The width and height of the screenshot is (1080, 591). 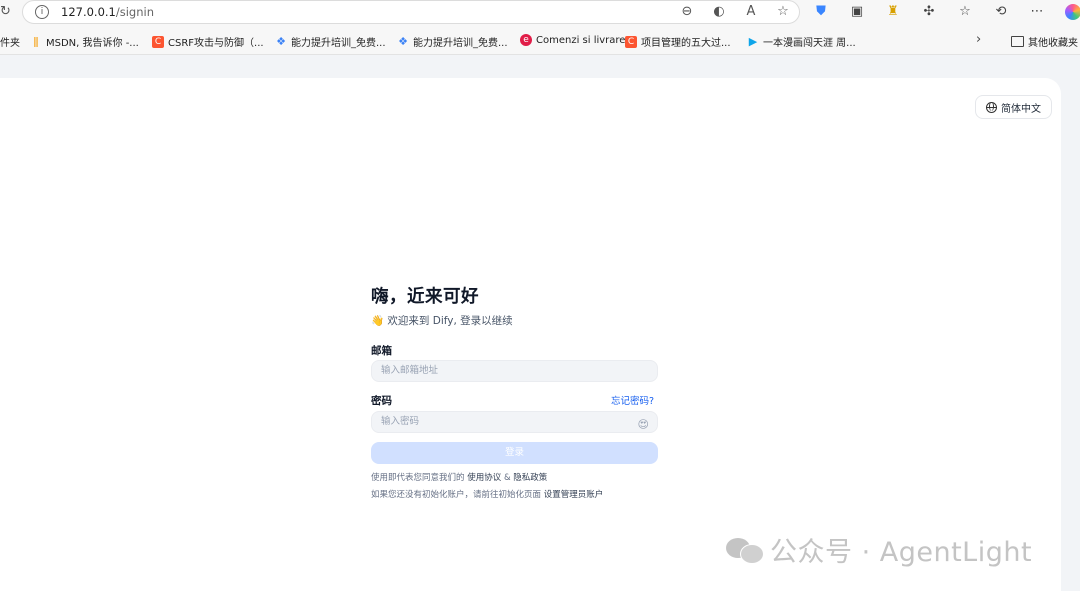 I want to click on chevron-right-icon: ›, so click(x=978, y=39).